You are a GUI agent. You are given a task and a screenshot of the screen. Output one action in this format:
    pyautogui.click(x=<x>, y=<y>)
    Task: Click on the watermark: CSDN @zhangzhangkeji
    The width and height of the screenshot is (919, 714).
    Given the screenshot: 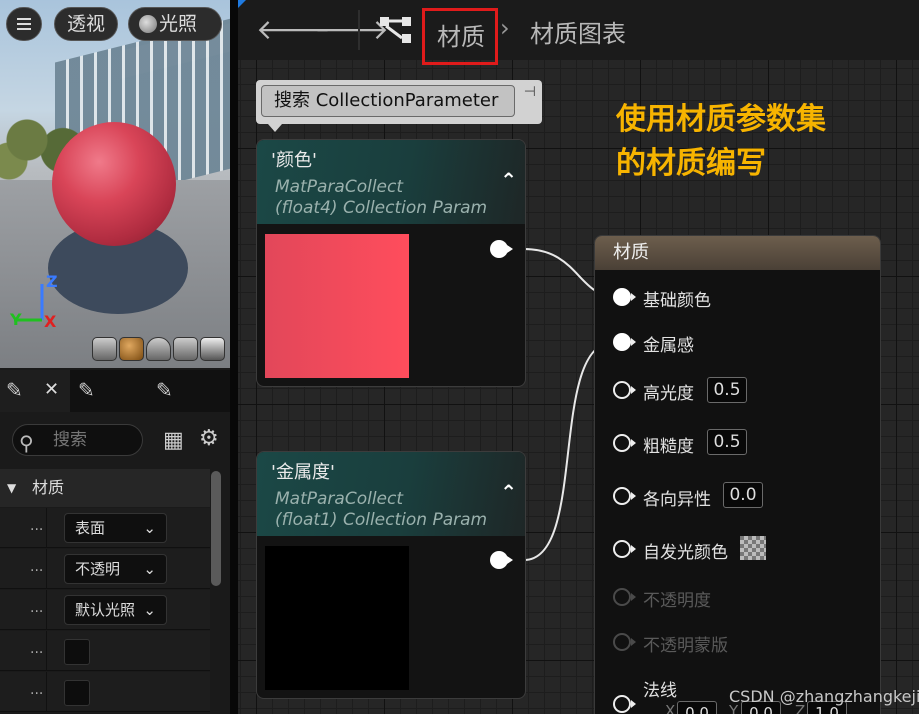 What is the action you would take?
    pyautogui.click(x=824, y=696)
    